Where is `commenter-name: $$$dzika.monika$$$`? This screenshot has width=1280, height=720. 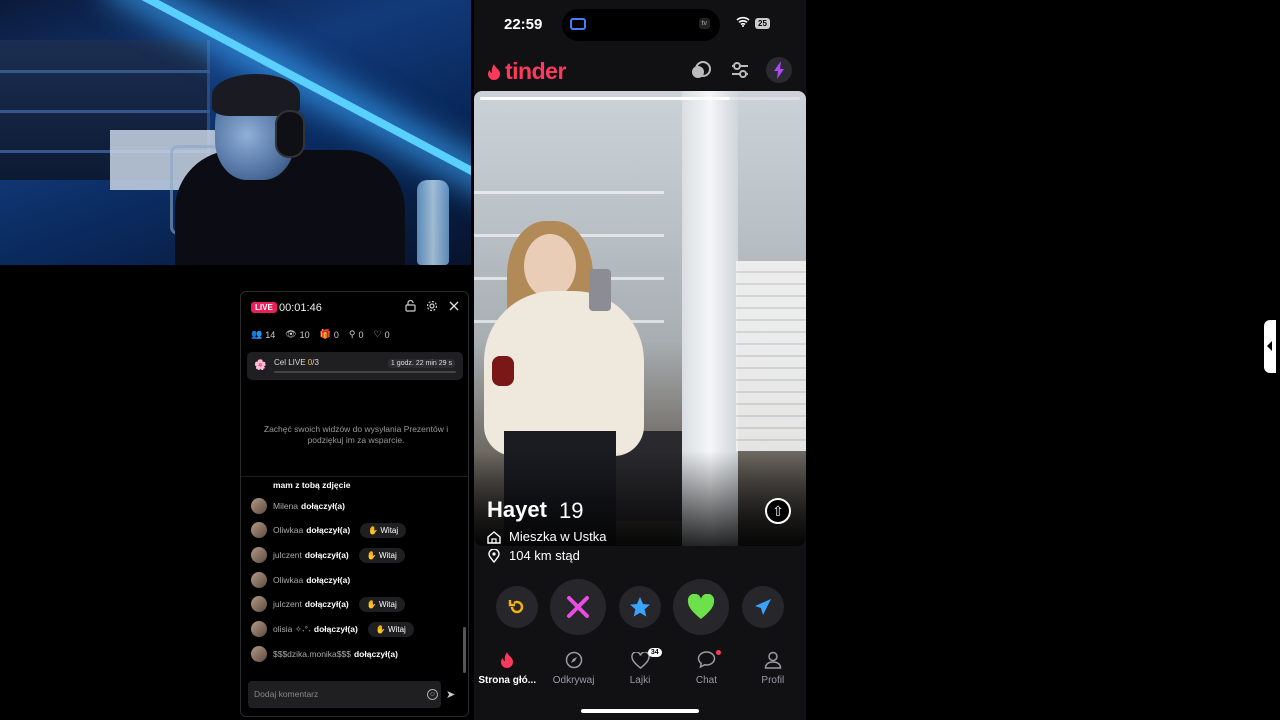
commenter-name: $$$dzika.monika$$$ is located at coordinates (312, 654).